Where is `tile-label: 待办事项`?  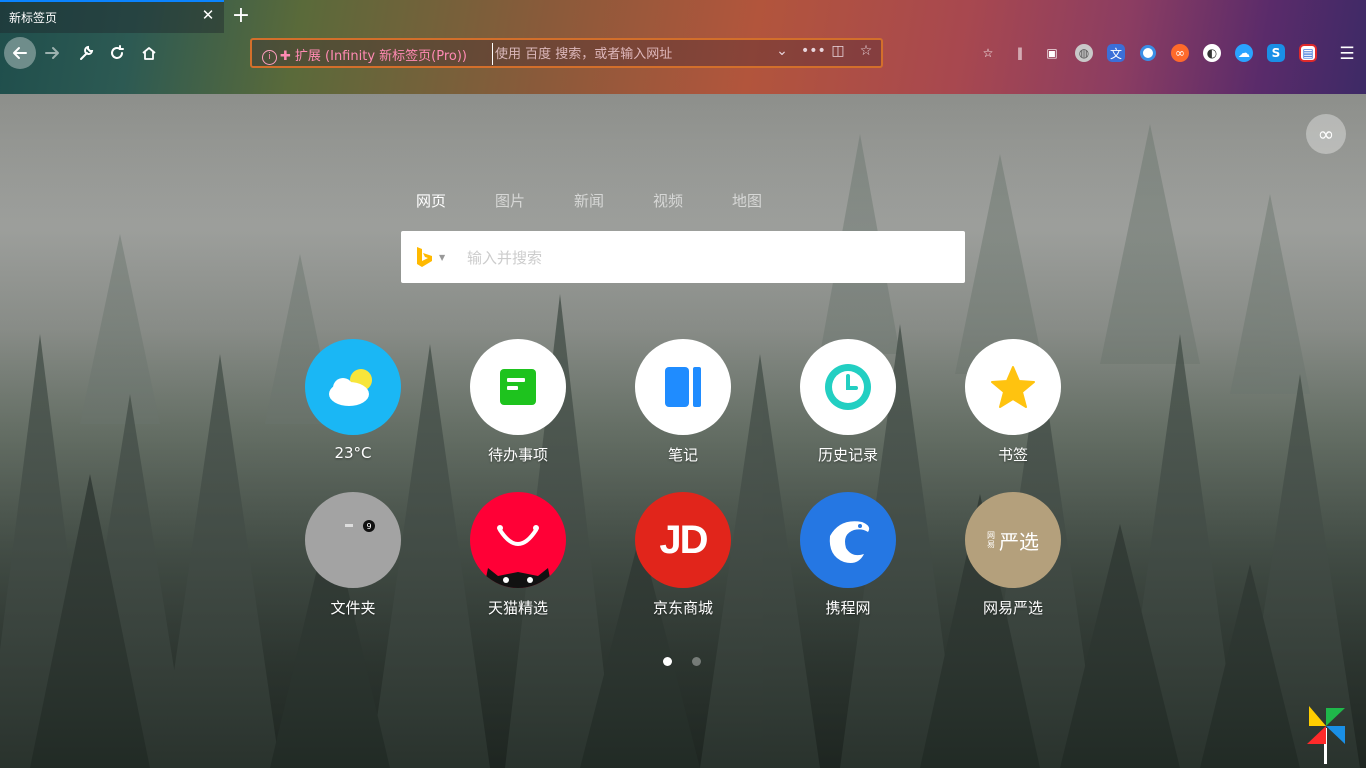 tile-label: 待办事项 is located at coordinates (517, 455).